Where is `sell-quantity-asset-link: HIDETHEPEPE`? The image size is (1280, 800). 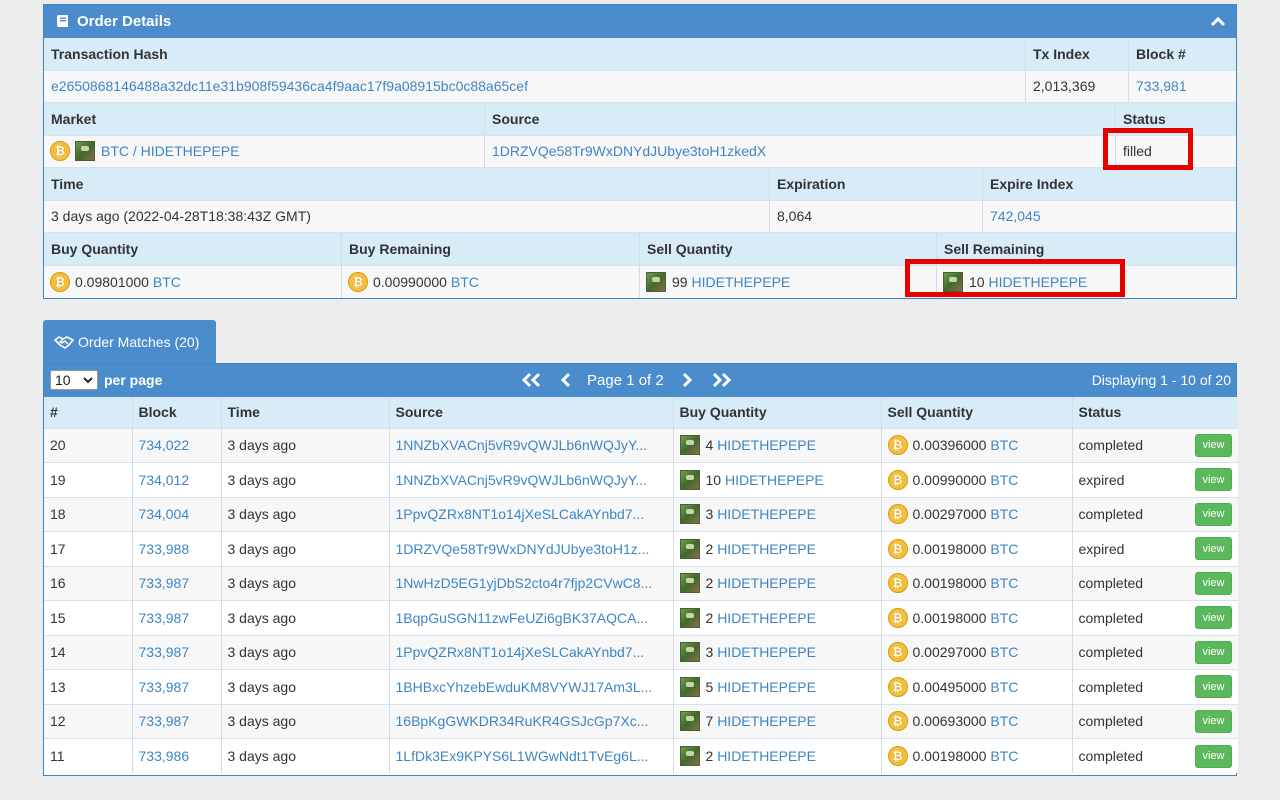
sell-quantity-asset-link: HIDETHEPEPE is located at coordinates (740, 282).